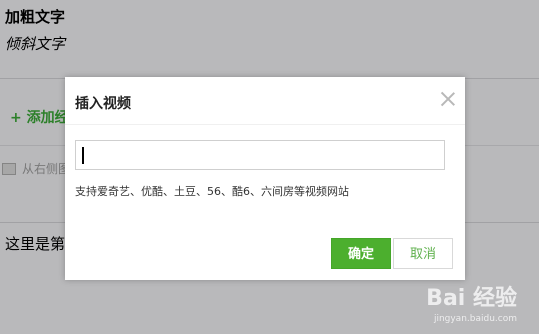 The width and height of the screenshot is (539, 334). I want to click on watermark-url: jingyan.baidu.com, so click(475, 319).